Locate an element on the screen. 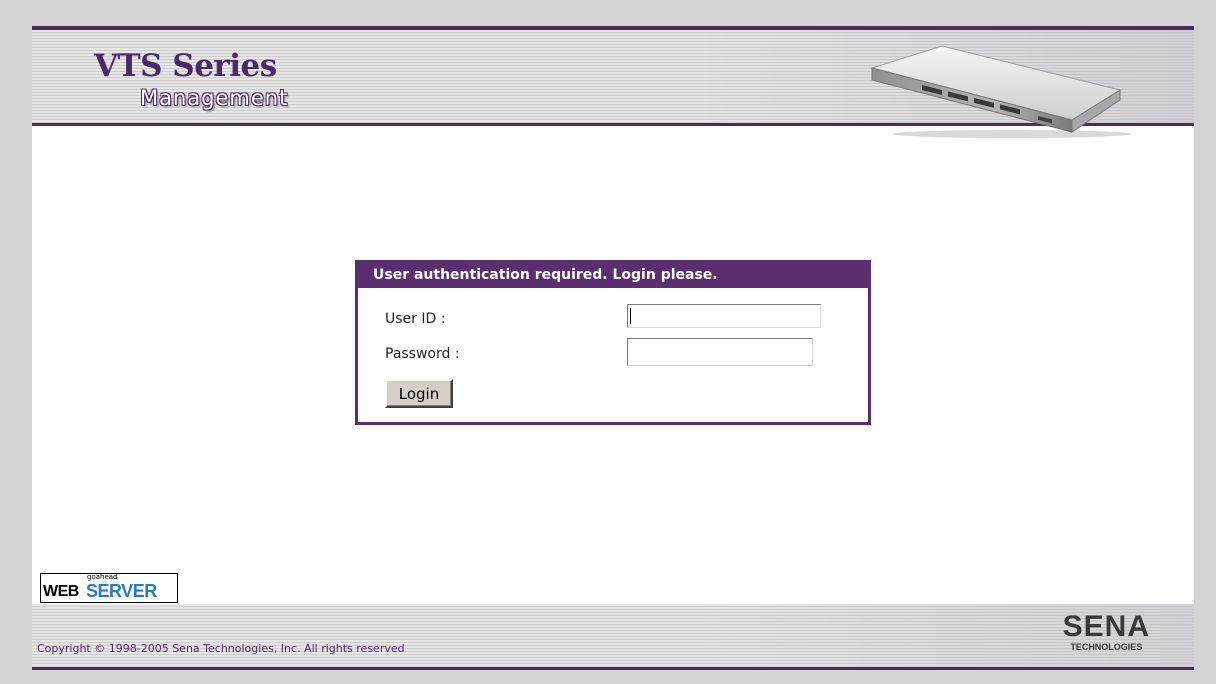  badge-web-text: WEB is located at coordinates (61, 591).